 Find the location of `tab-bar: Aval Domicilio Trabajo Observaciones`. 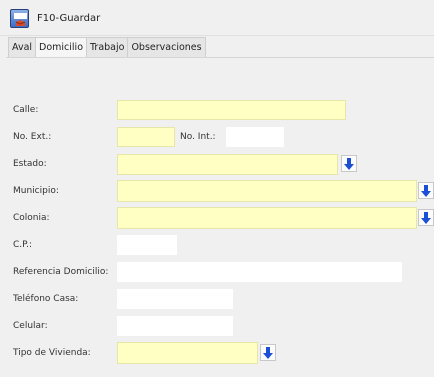

tab-bar: Aval Domicilio Trabajo Observaciones is located at coordinates (107, 47).